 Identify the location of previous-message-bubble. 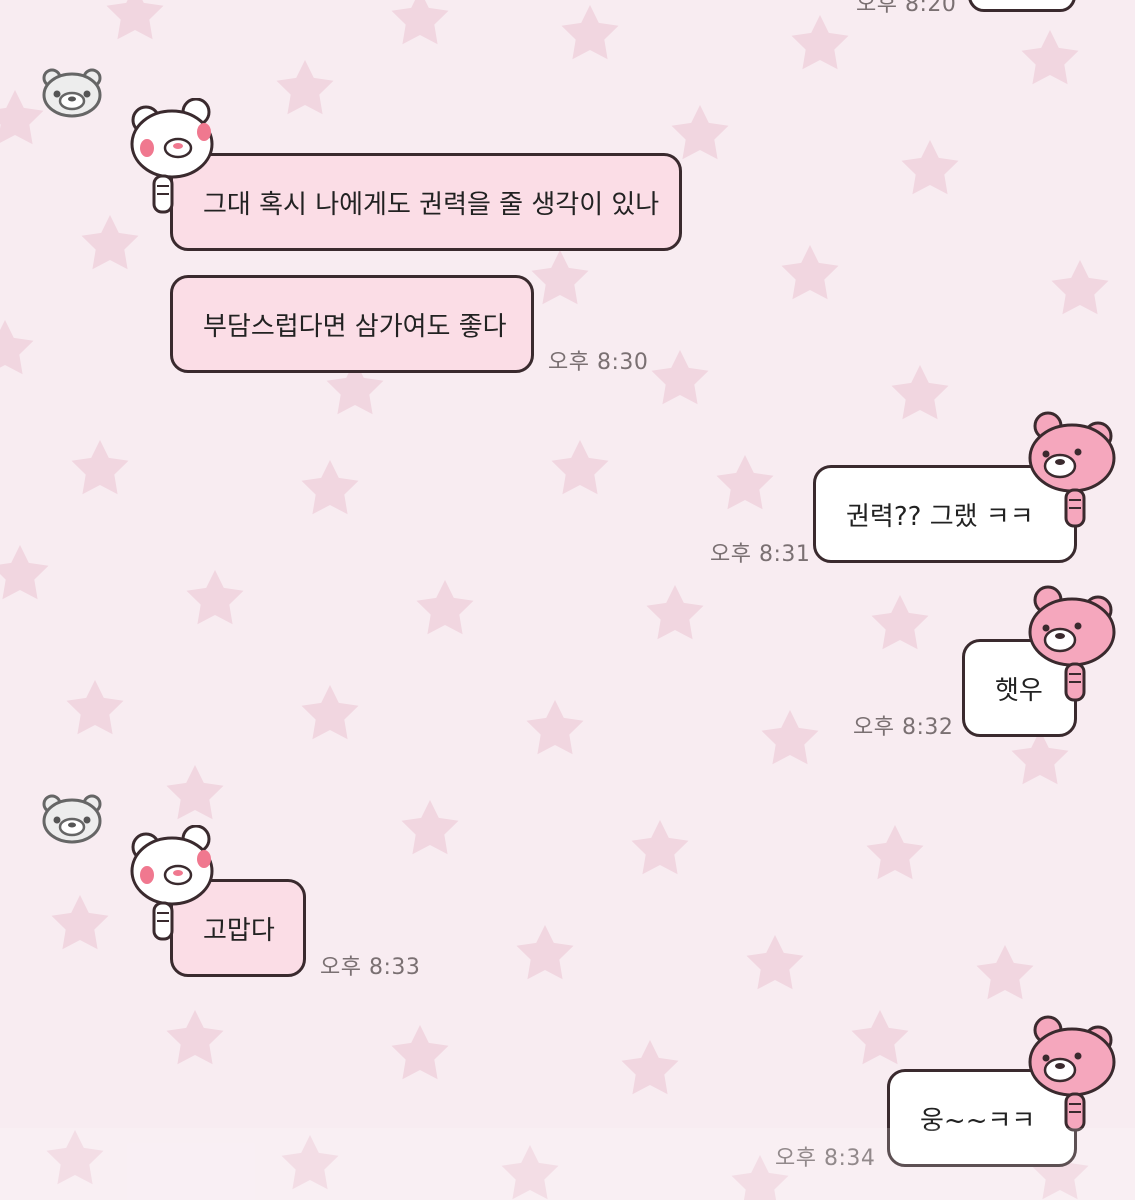
(1022, 6).